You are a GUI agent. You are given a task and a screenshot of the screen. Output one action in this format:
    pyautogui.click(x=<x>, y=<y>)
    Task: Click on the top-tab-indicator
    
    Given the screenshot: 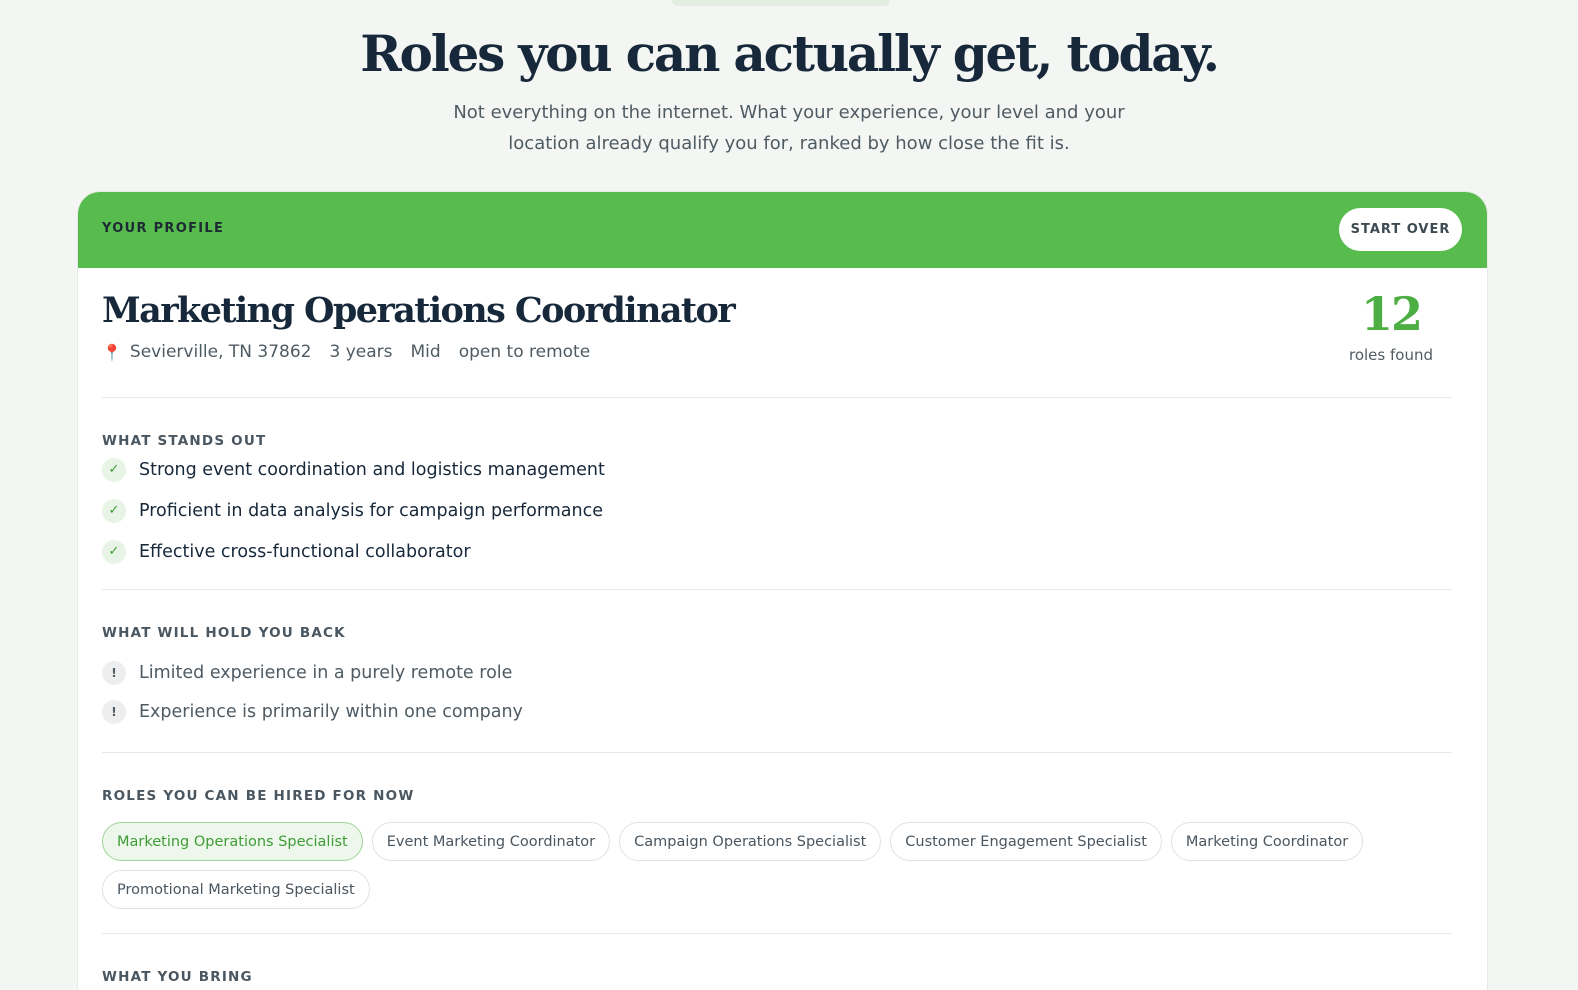 What is the action you would take?
    pyautogui.click(x=781, y=3)
    